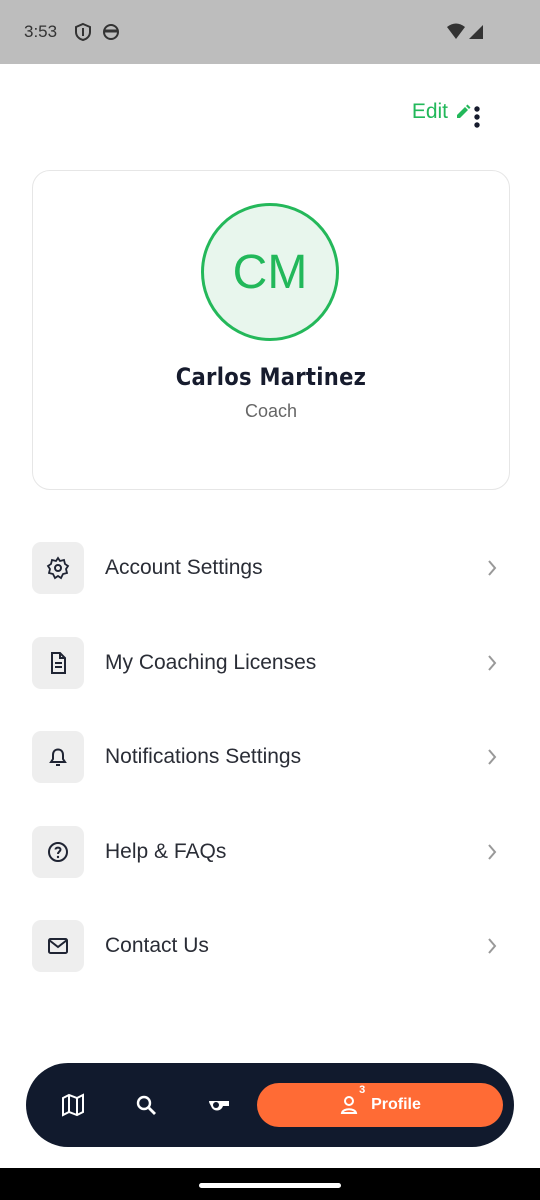 The height and width of the screenshot is (1200, 540). I want to click on avatar: CM, so click(270, 272).